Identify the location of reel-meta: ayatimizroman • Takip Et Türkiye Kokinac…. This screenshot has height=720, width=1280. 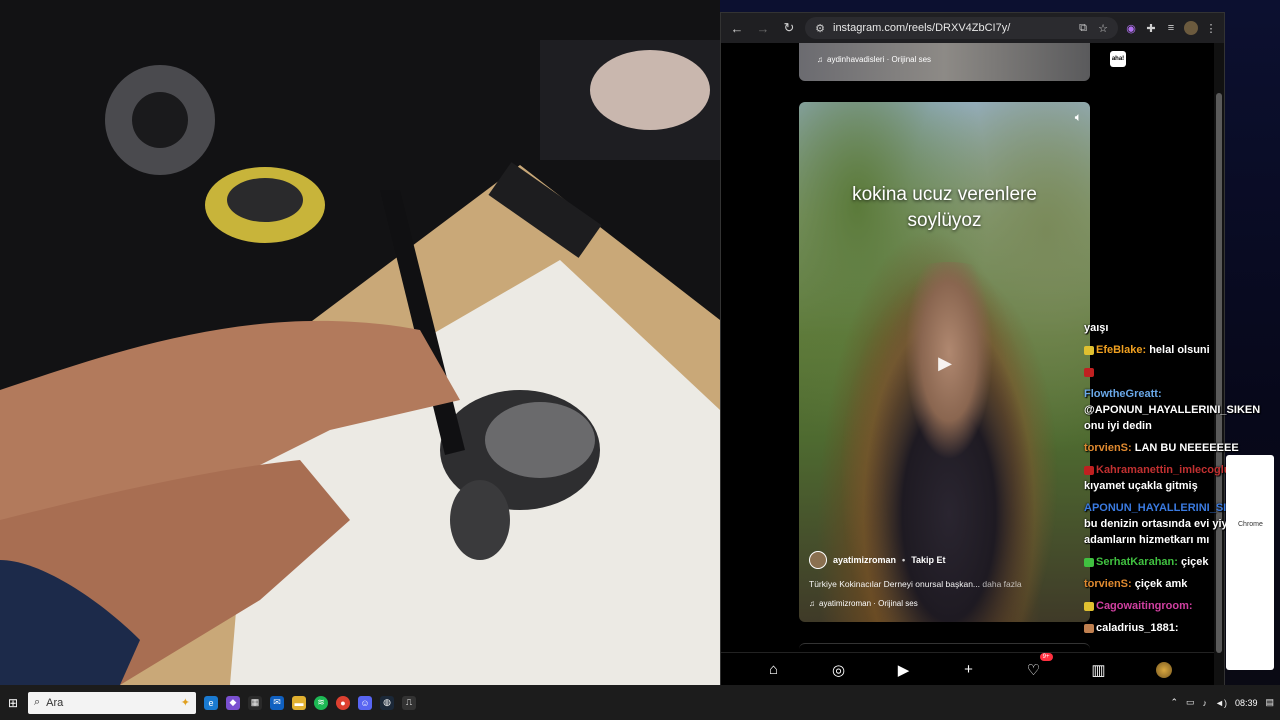
(944, 579).